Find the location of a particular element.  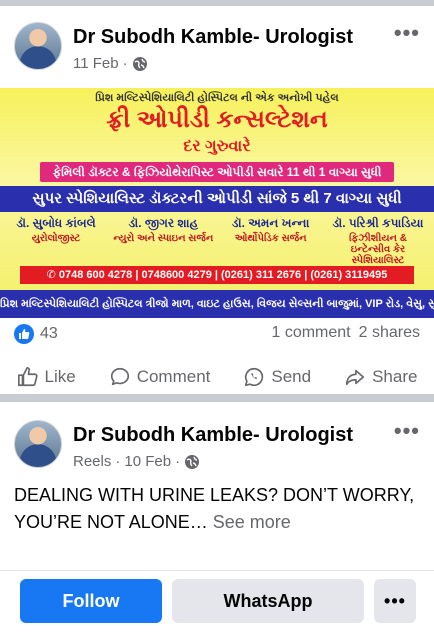

post-date: 11 Feb is located at coordinates (96, 63).